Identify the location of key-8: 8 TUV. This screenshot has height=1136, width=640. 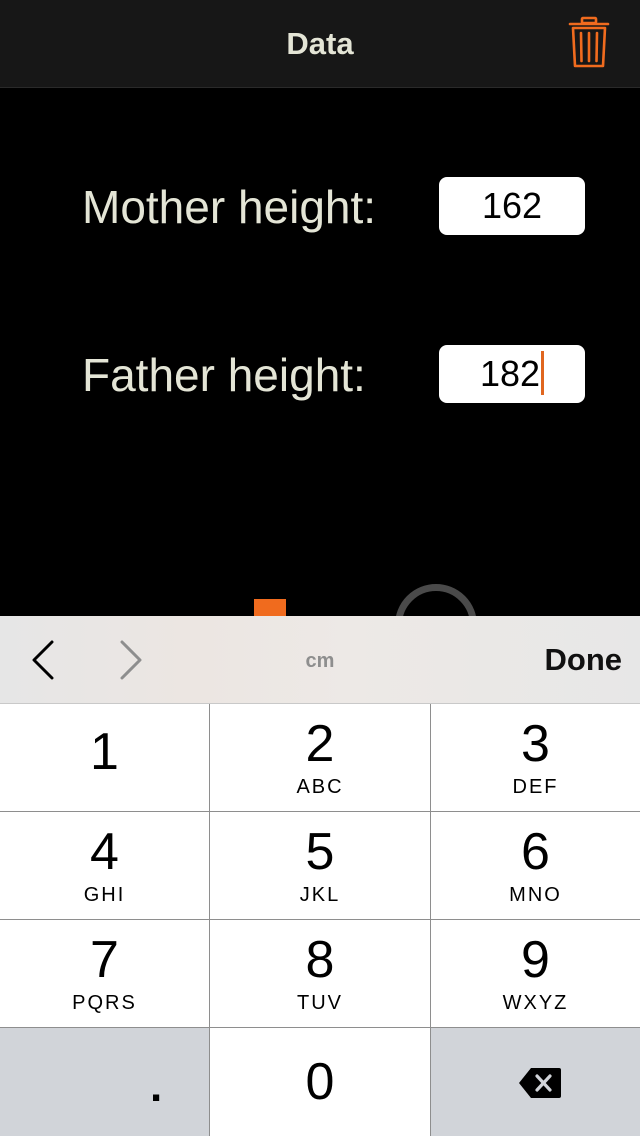
(320, 973).